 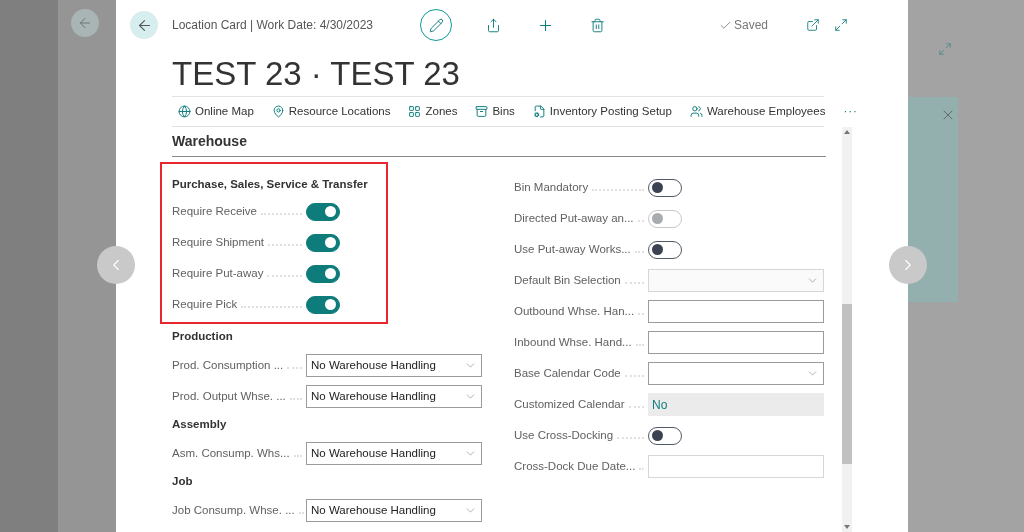 What do you see at coordinates (430, 111) in the screenshot?
I see `action-bar-item: Zones` at bounding box center [430, 111].